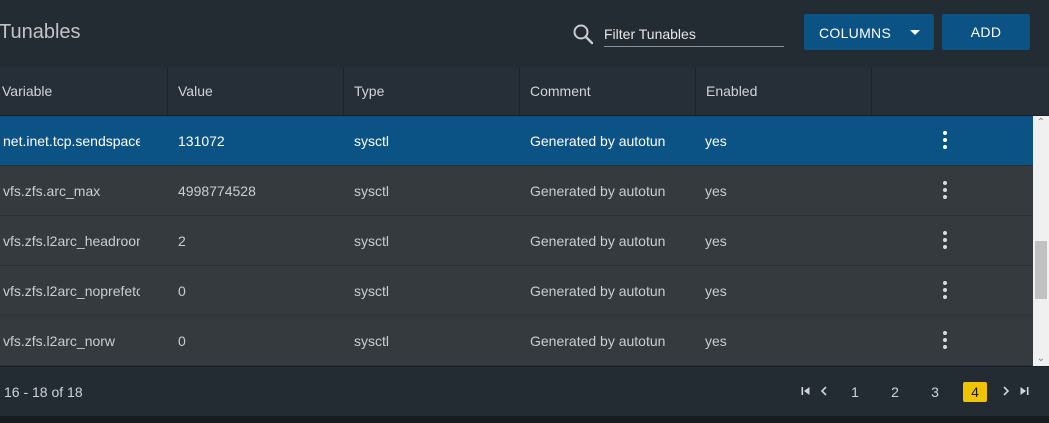 The width and height of the screenshot is (1049, 423). What do you see at coordinates (694, 34) in the screenshot?
I see `filter-tunables-input` at bounding box center [694, 34].